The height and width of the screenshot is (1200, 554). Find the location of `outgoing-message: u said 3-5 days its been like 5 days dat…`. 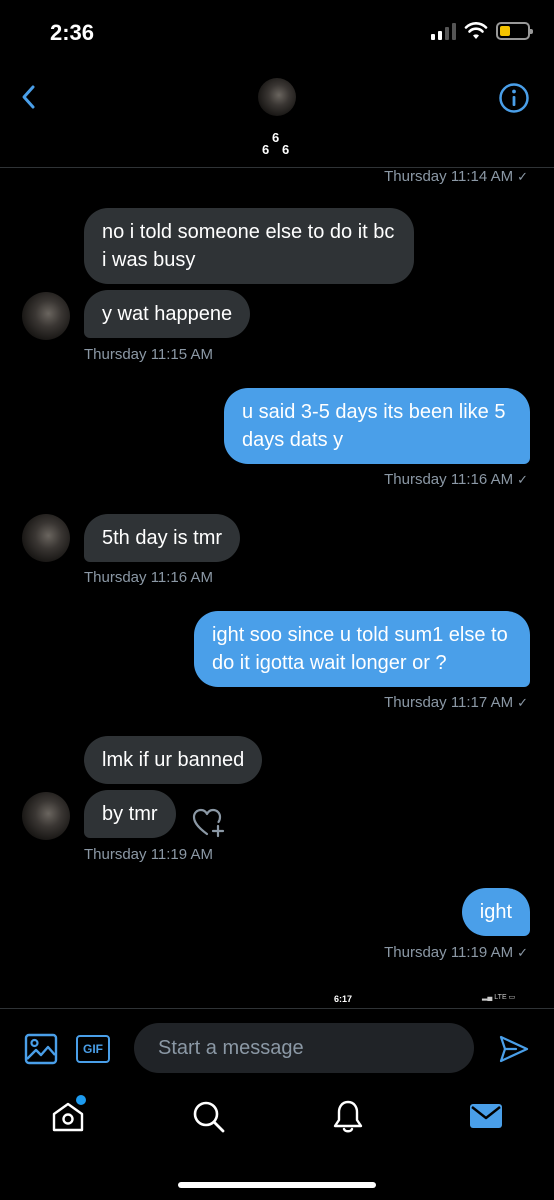

outgoing-message: u said 3-5 days its been like 5 days dat… is located at coordinates (377, 426).